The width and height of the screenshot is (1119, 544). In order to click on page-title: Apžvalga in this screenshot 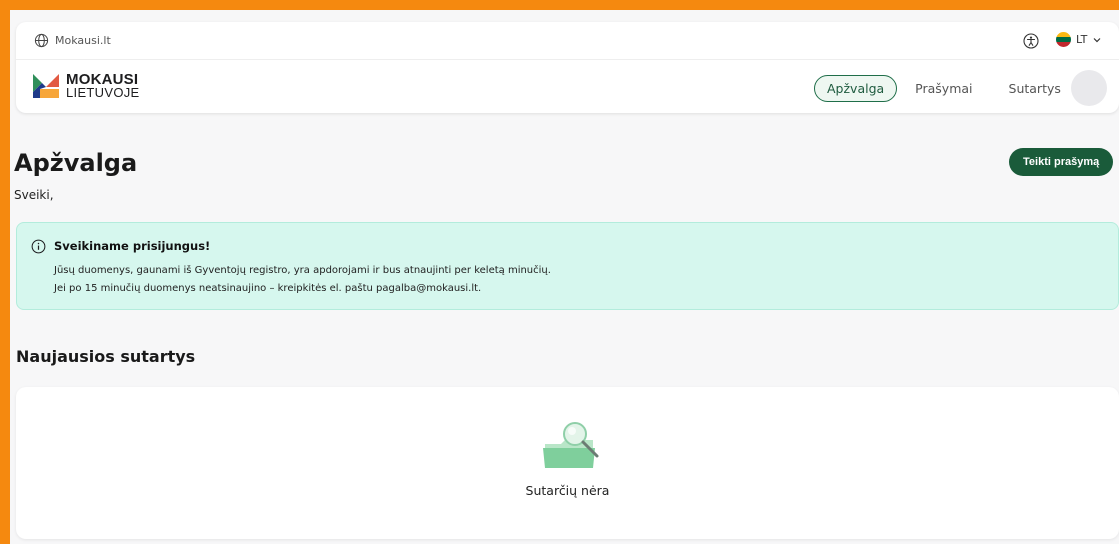, I will do `click(76, 163)`.